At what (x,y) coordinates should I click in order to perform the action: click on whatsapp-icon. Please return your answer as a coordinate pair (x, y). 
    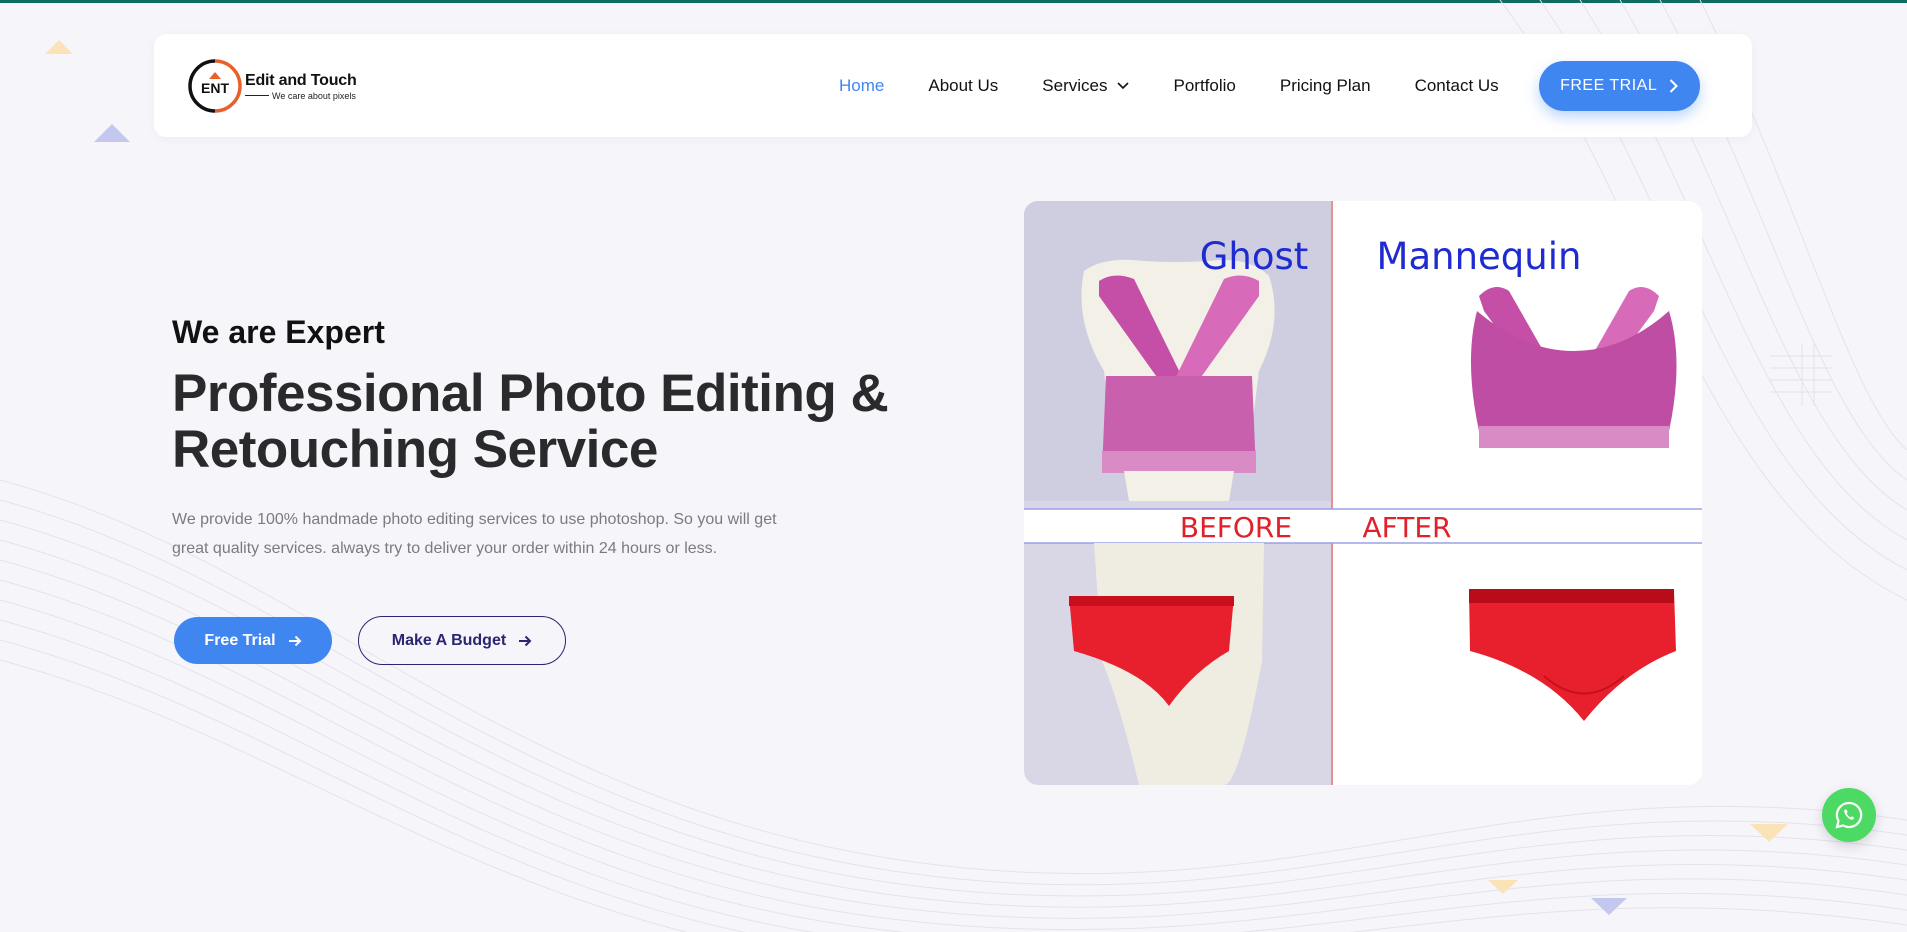
    Looking at the image, I should click on (1849, 815).